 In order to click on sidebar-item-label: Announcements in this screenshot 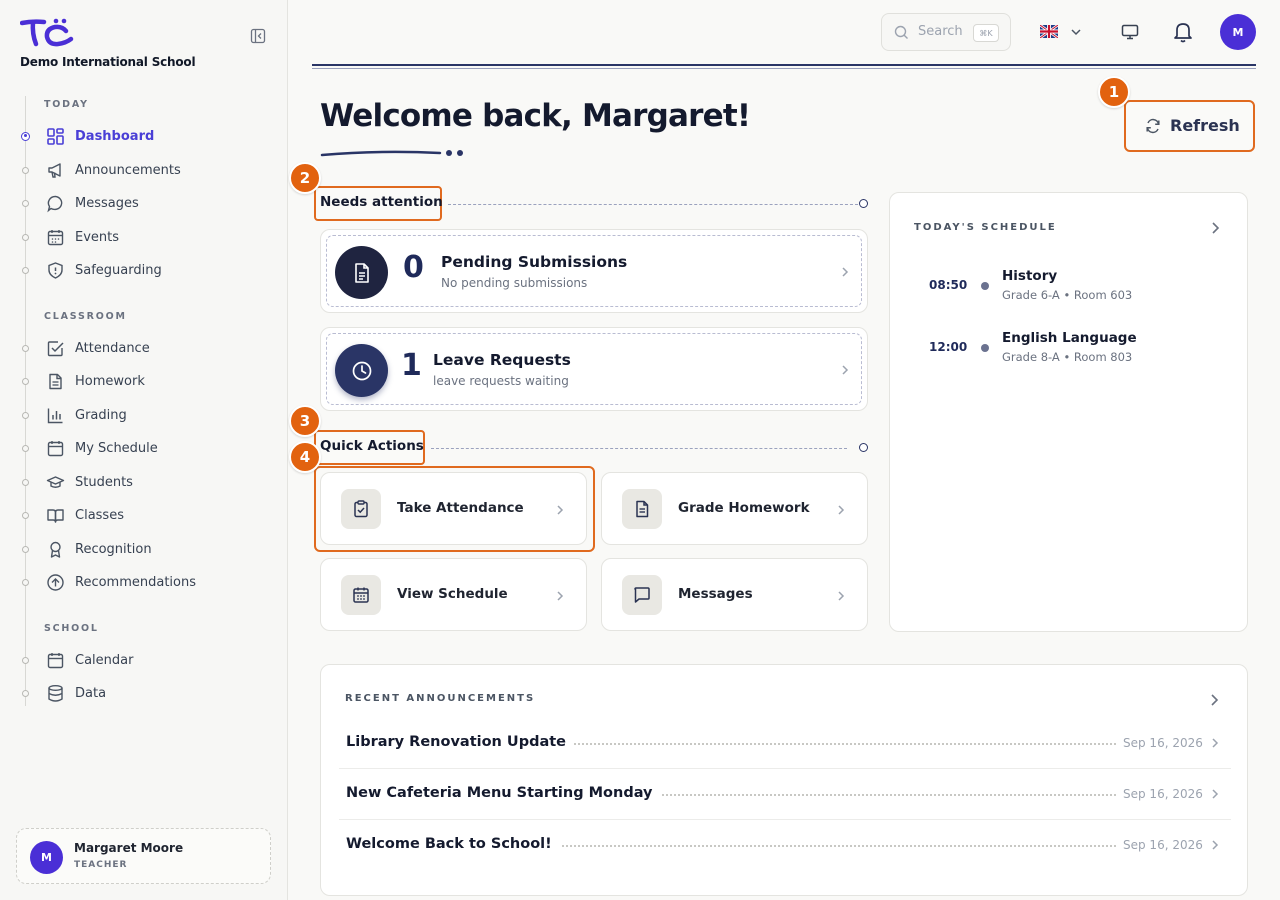, I will do `click(128, 170)`.